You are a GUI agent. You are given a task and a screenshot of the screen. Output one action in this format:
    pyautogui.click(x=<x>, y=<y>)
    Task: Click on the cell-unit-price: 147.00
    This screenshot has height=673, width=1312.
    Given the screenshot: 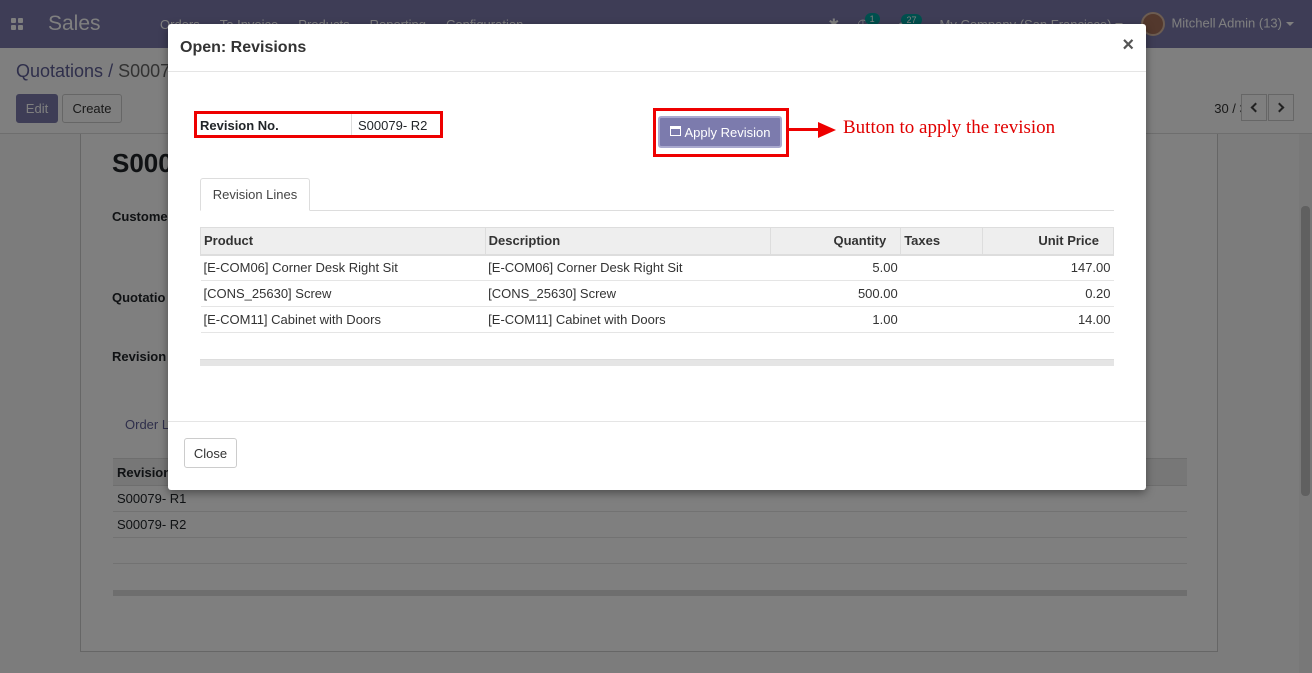 What is the action you would take?
    pyautogui.click(x=1048, y=267)
    